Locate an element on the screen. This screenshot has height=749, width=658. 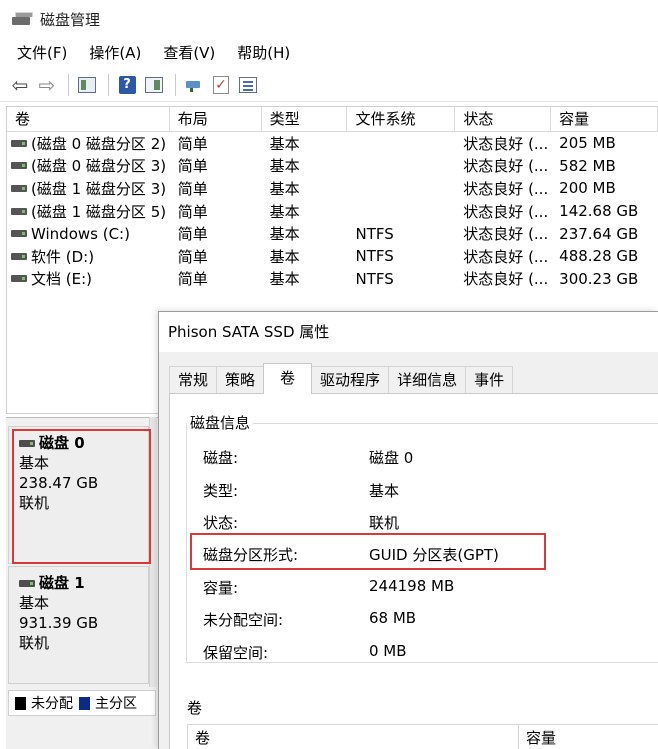
disk-0-card: 磁盘 0 基本 238.47 GB 联机 is located at coordinates (78, 495).